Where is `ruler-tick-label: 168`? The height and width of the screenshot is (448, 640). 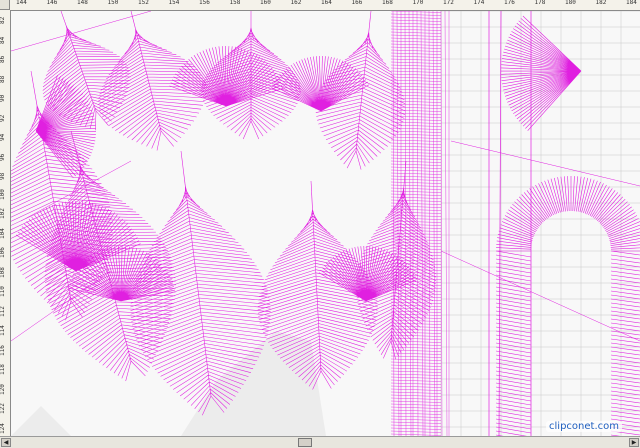
ruler-tick-label: 168 is located at coordinates (387, 3).